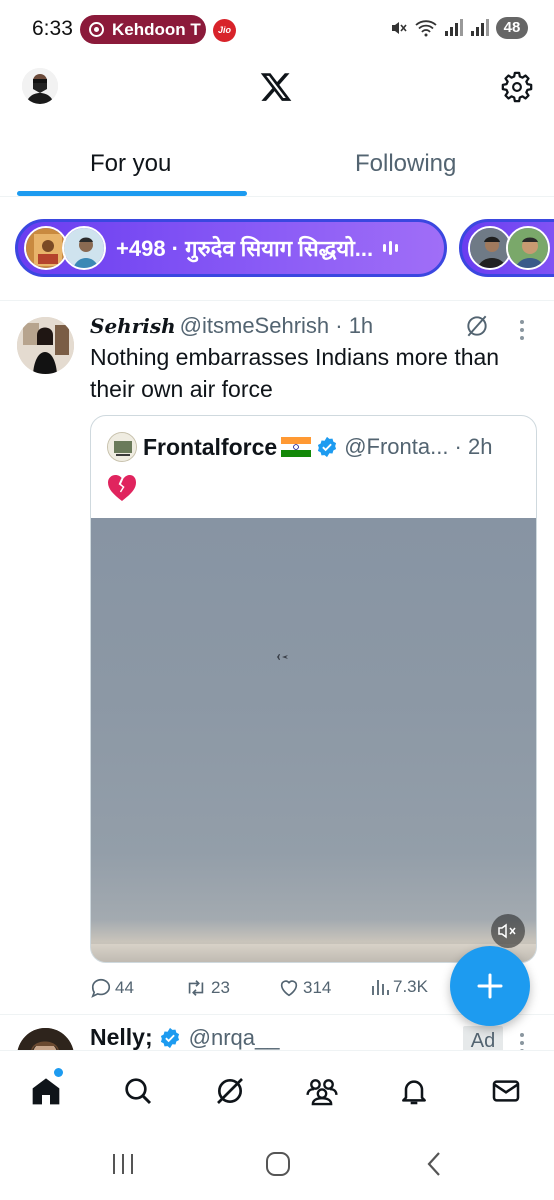 This screenshot has width=554, height=1200. I want to click on live-activity-label: Kehdoon T, so click(156, 29).